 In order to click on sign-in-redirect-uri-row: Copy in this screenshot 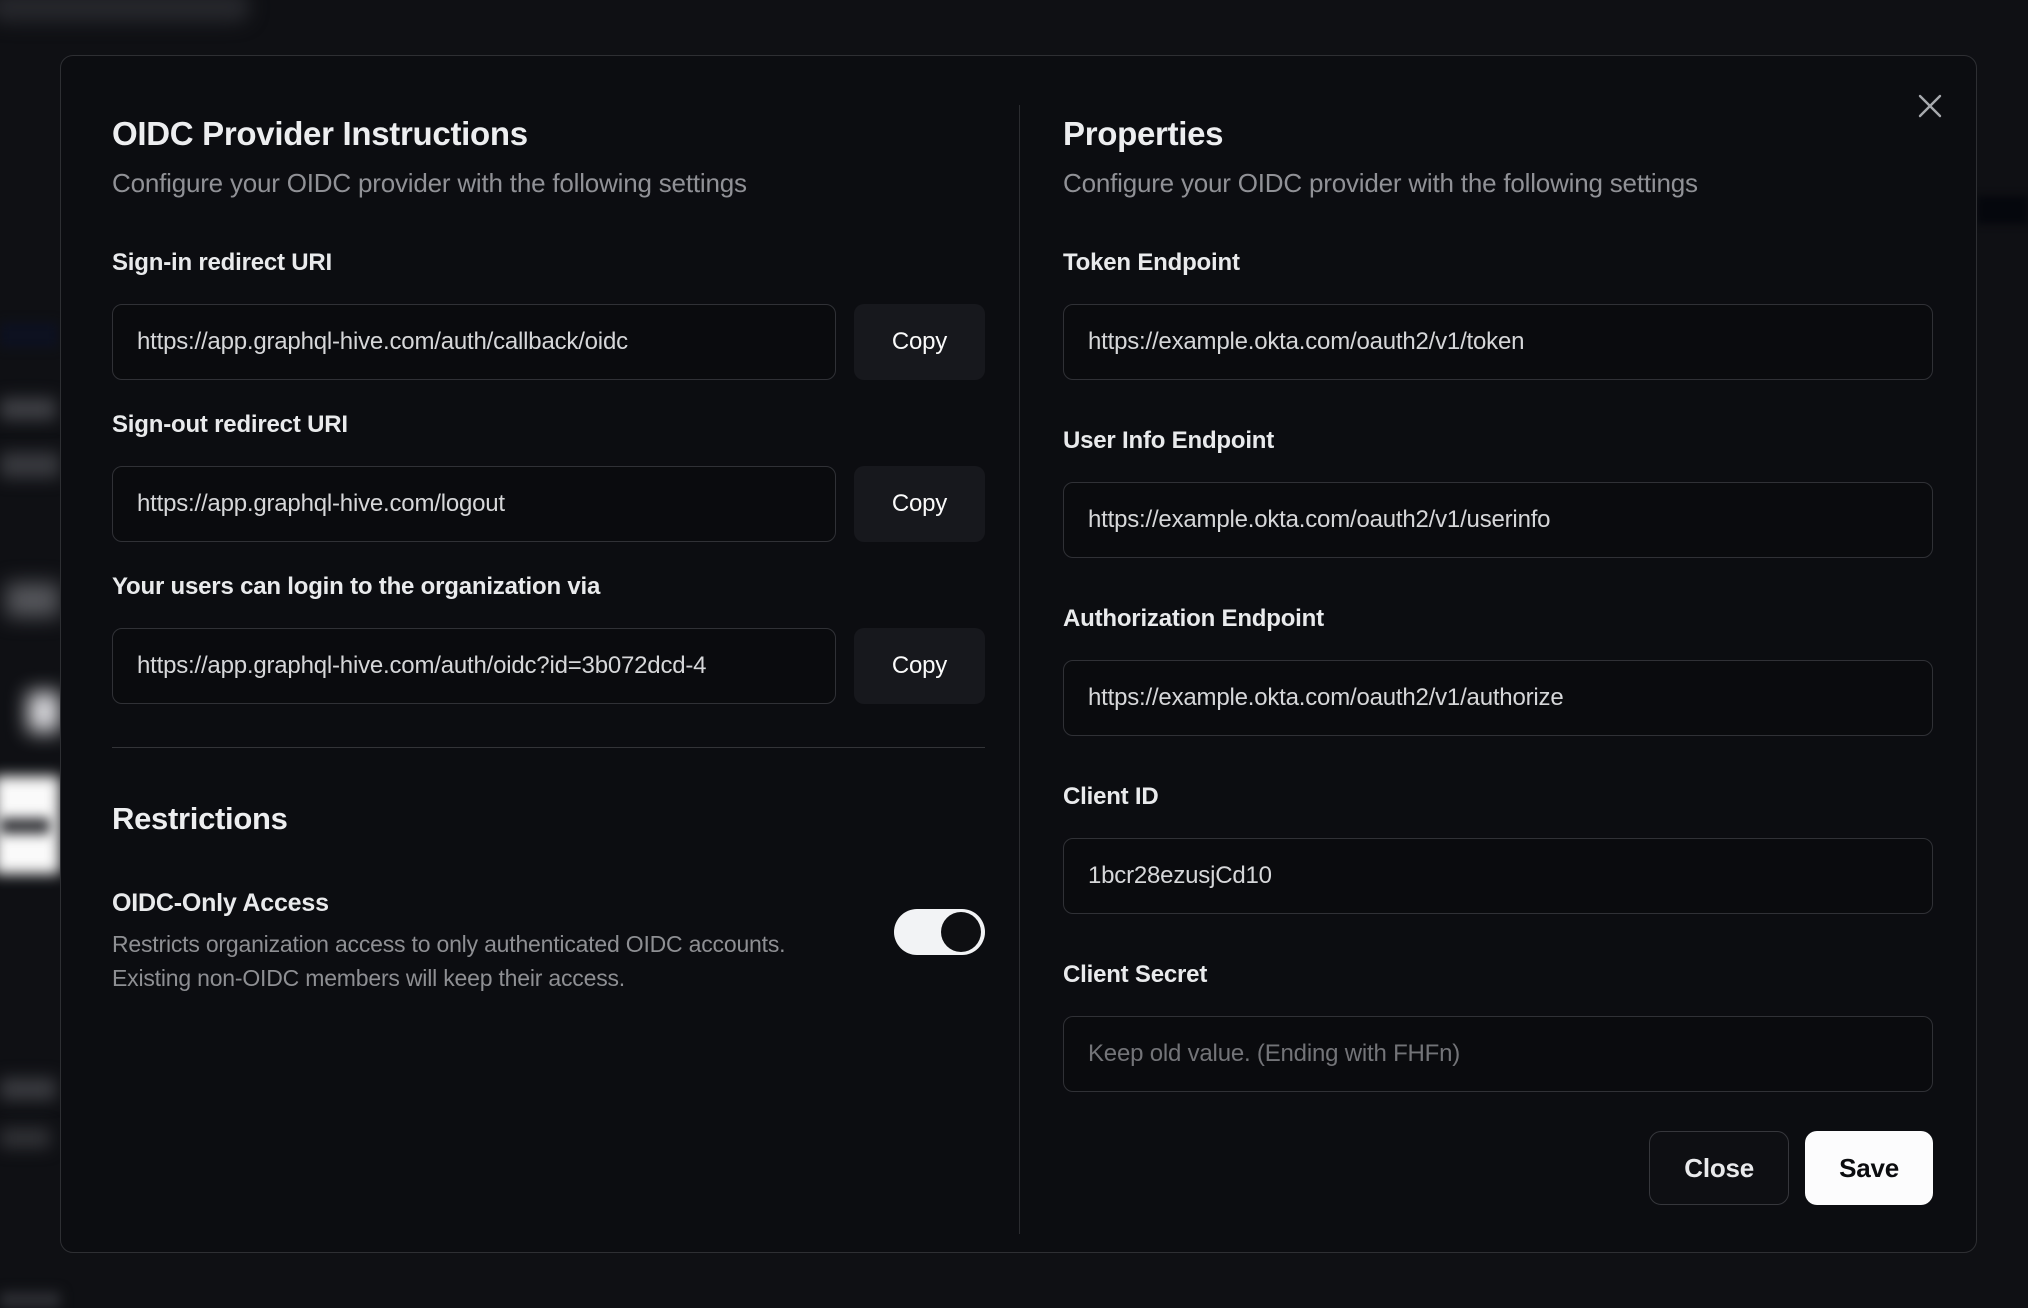, I will do `click(548, 342)`.